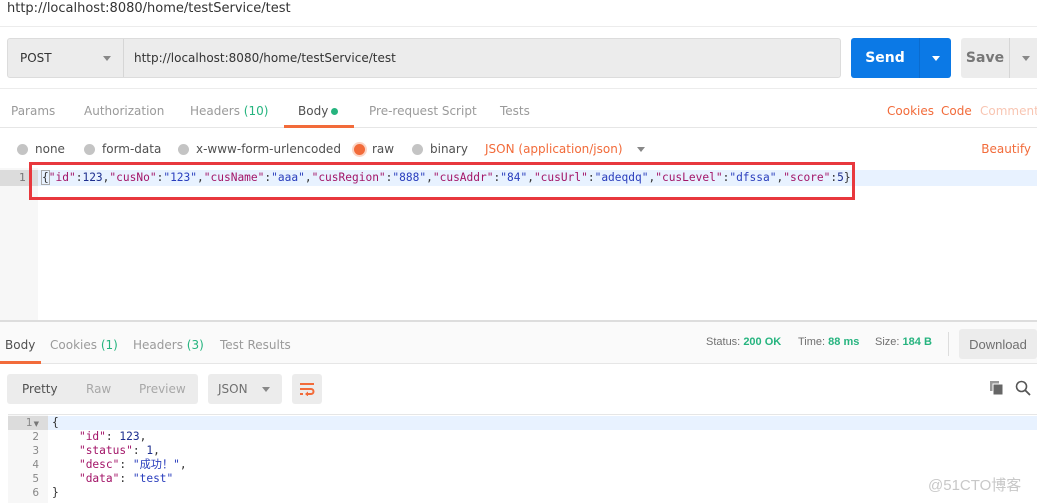 This screenshot has height=503, width=1037. Describe the element at coordinates (162, 389) in the screenshot. I see `view-mode-preview: Preview` at that location.